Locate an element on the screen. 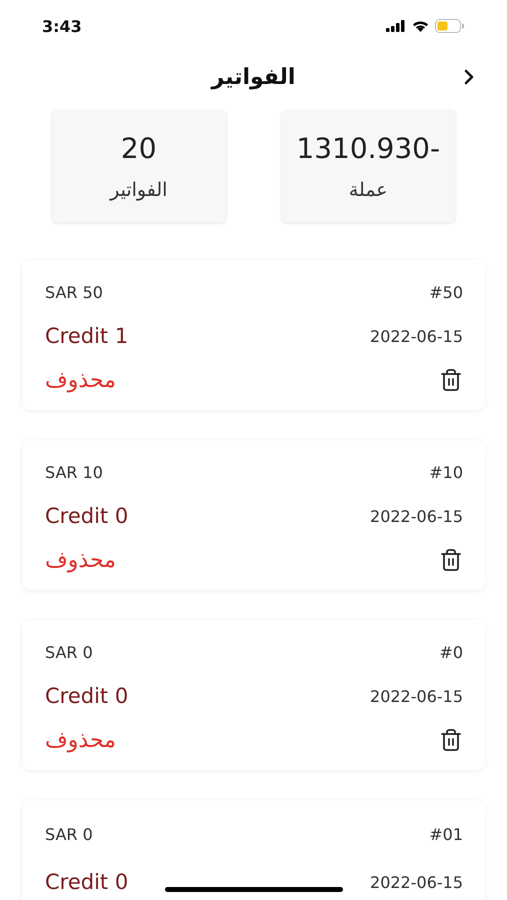 The width and height of the screenshot is (507, 900). invoice-number: #01 is located at coordinates (446, 834).